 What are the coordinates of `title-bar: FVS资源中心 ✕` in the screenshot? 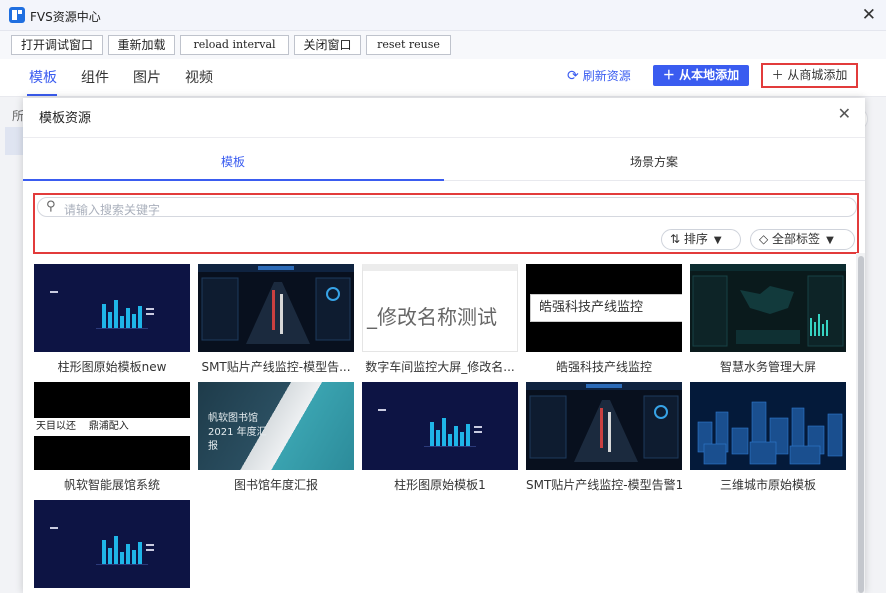 It's located at (443, 15).